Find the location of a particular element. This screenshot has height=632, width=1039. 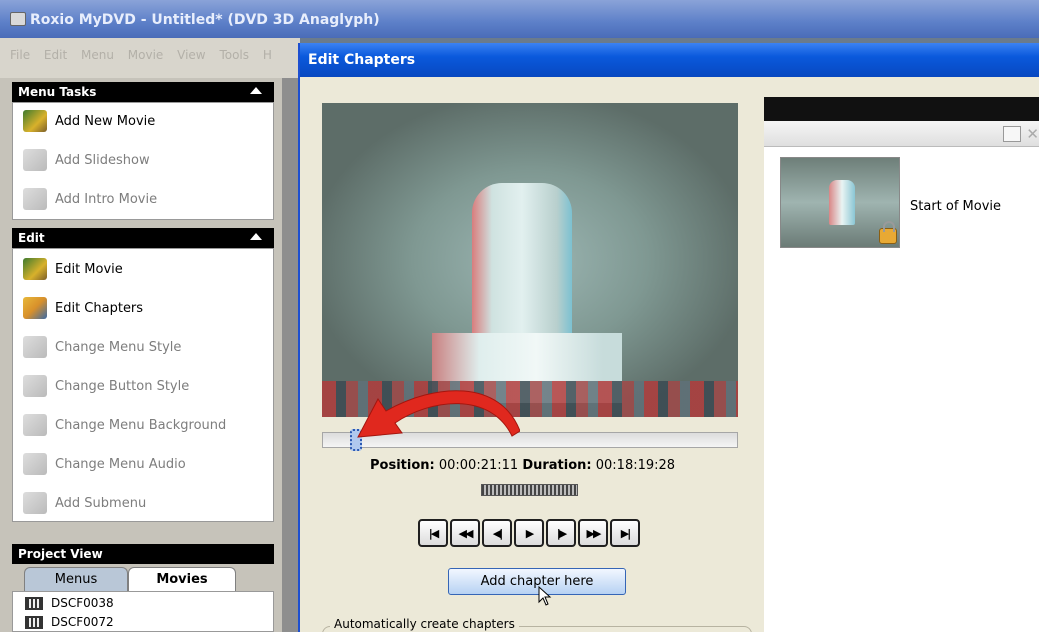

task-label: Add Submenu is located at coordinates (101, 503).